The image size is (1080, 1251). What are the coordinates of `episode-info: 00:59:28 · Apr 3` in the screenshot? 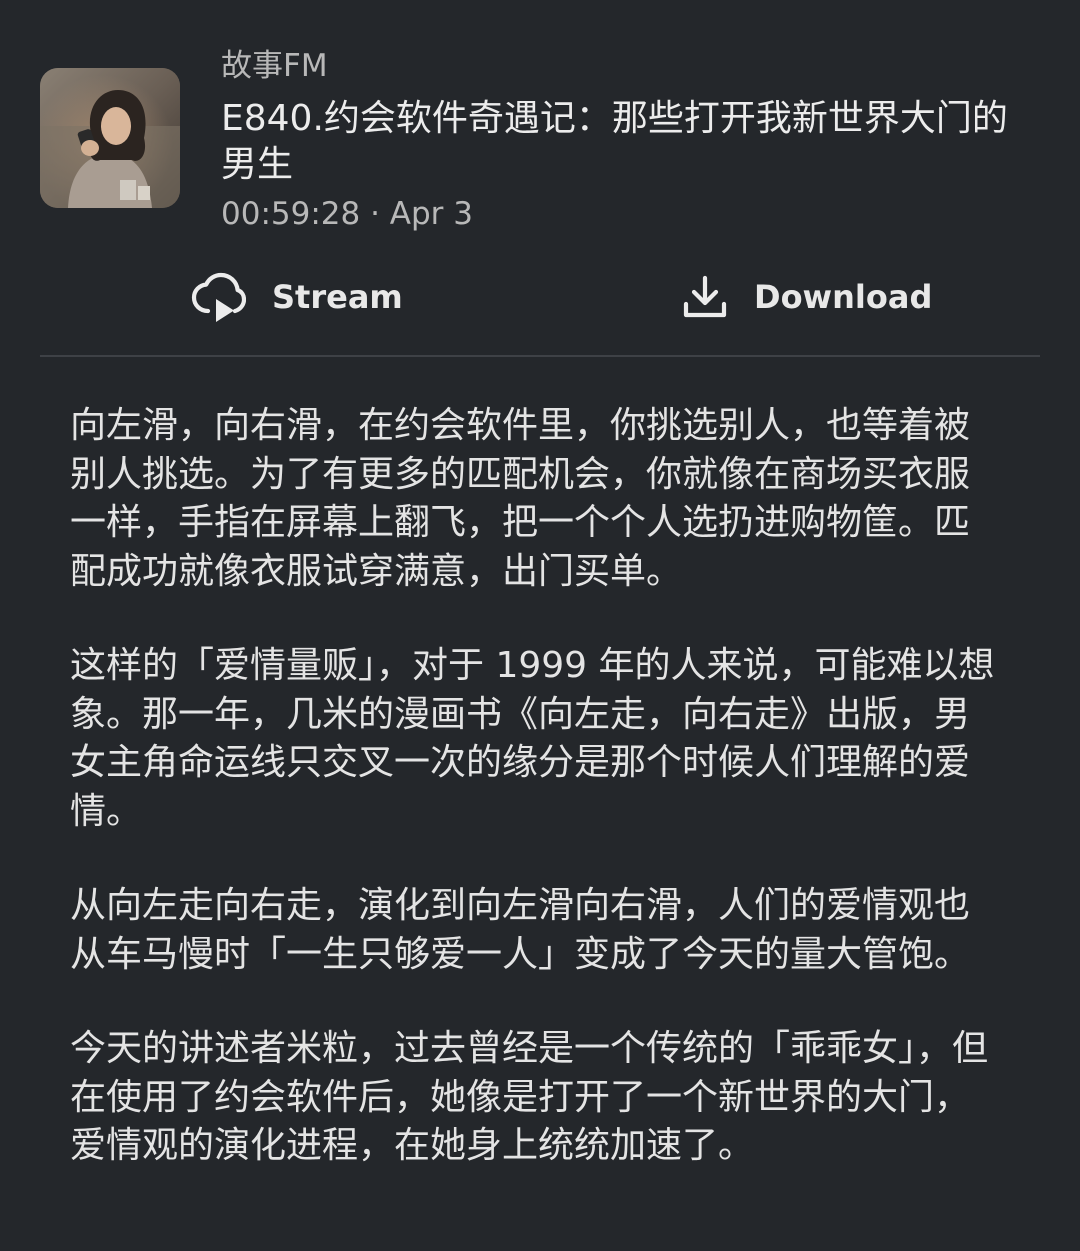 It's located at (621, 214).